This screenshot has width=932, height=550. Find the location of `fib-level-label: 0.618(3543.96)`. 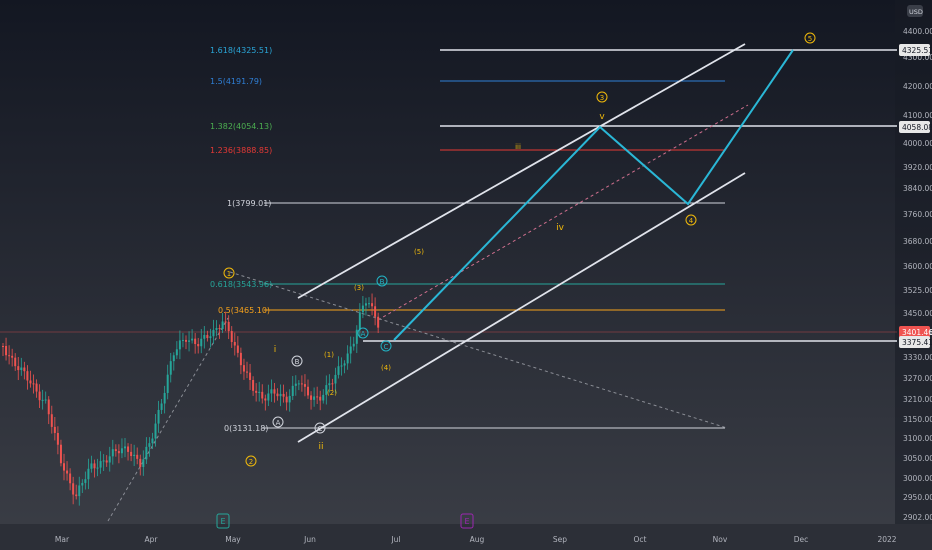

fib-level-label: 0.618(3543.96) is located at coordinates (241, 284).